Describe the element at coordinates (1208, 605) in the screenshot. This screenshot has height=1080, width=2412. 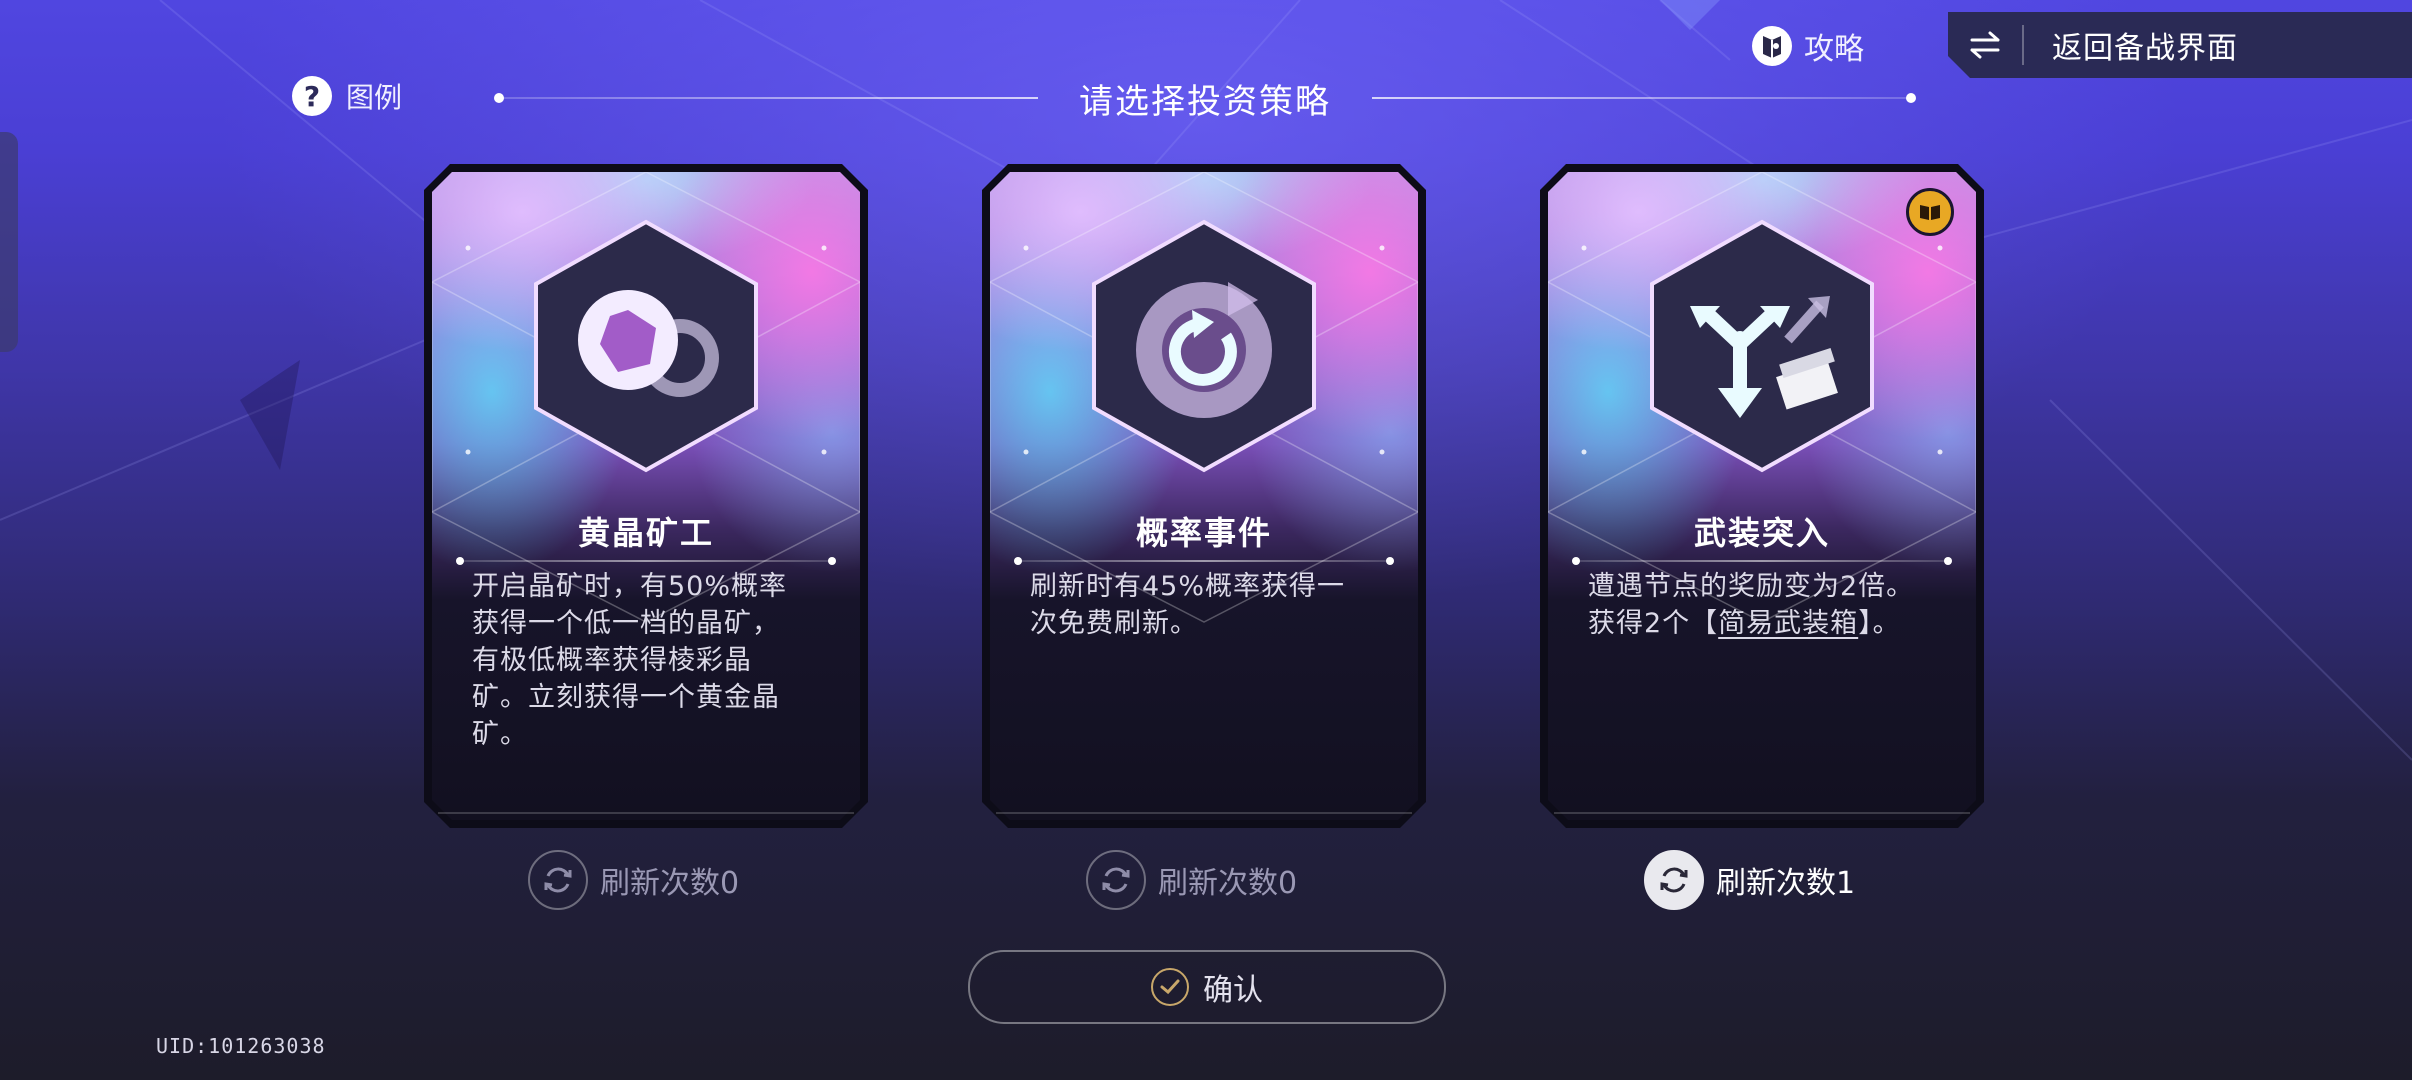
I see `card-description: 刷新时有45%概率获得一 次免费刷新。` at that location.